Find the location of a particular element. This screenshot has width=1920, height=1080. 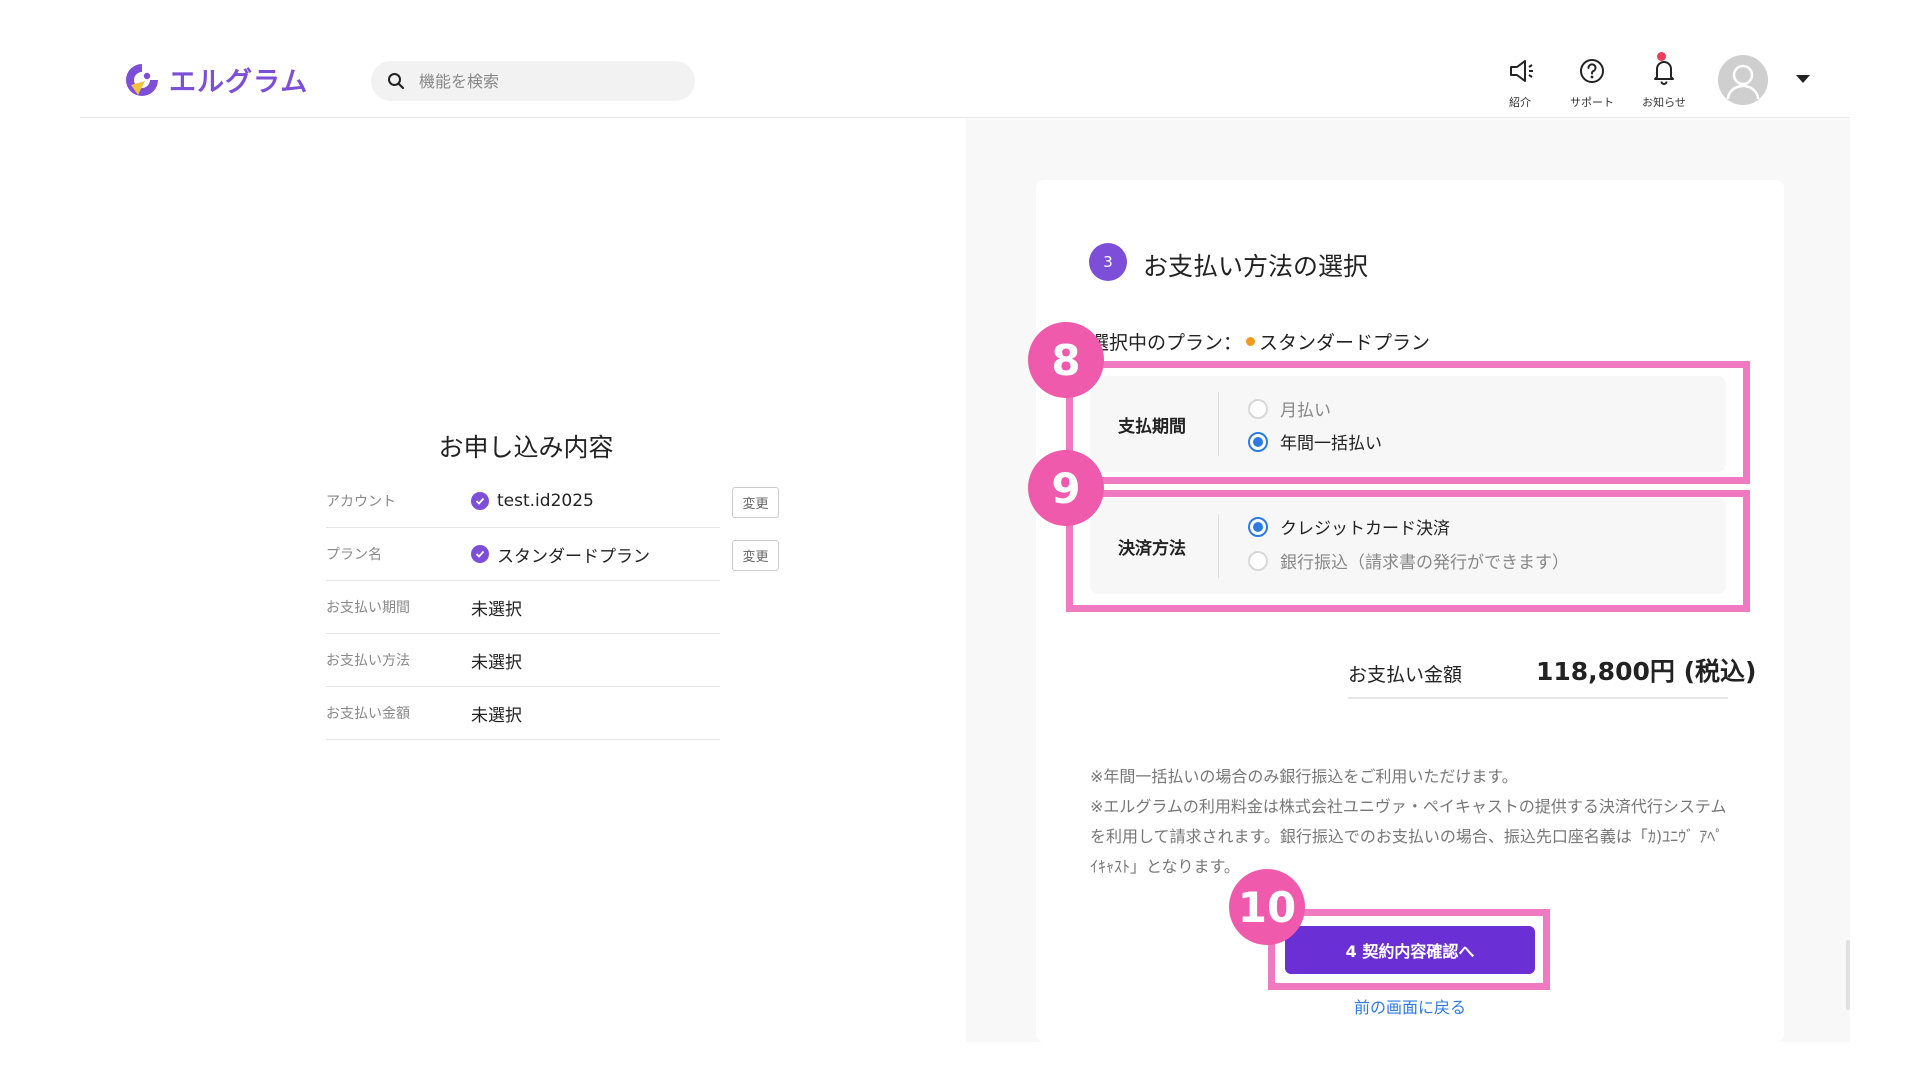

summary-value: test.id2025 is located at coordinates (532, 501).